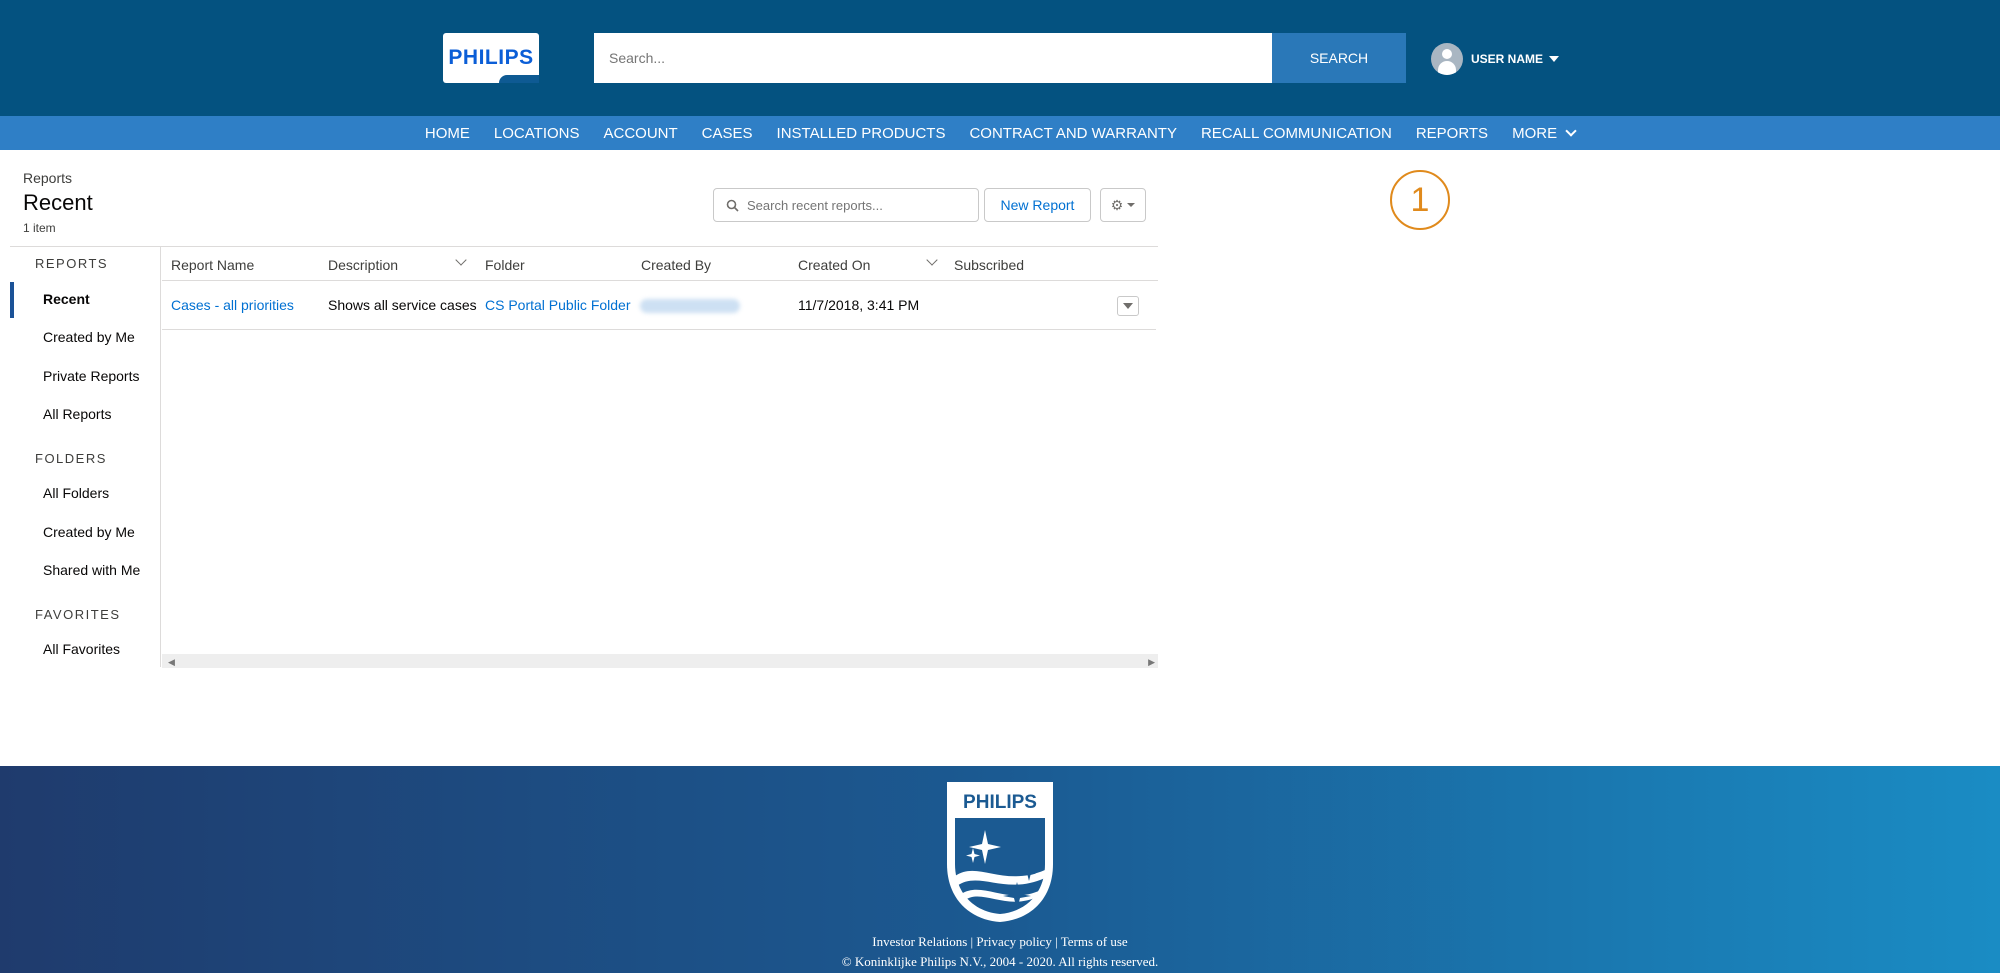  Describe the element at coordinates (1447, 59) in the screenshot. I see `avatar-icon` at that location.